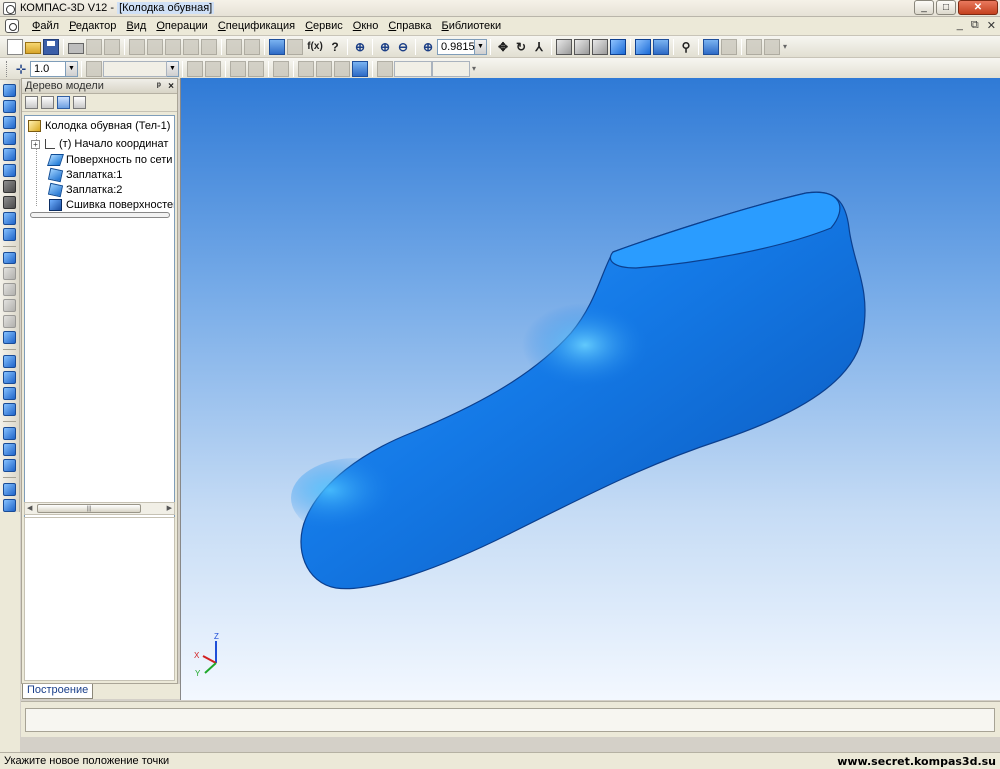  Describe the element at coordinates (409, 26) in the screenshot. I see `menu-help: Справка` at that location.